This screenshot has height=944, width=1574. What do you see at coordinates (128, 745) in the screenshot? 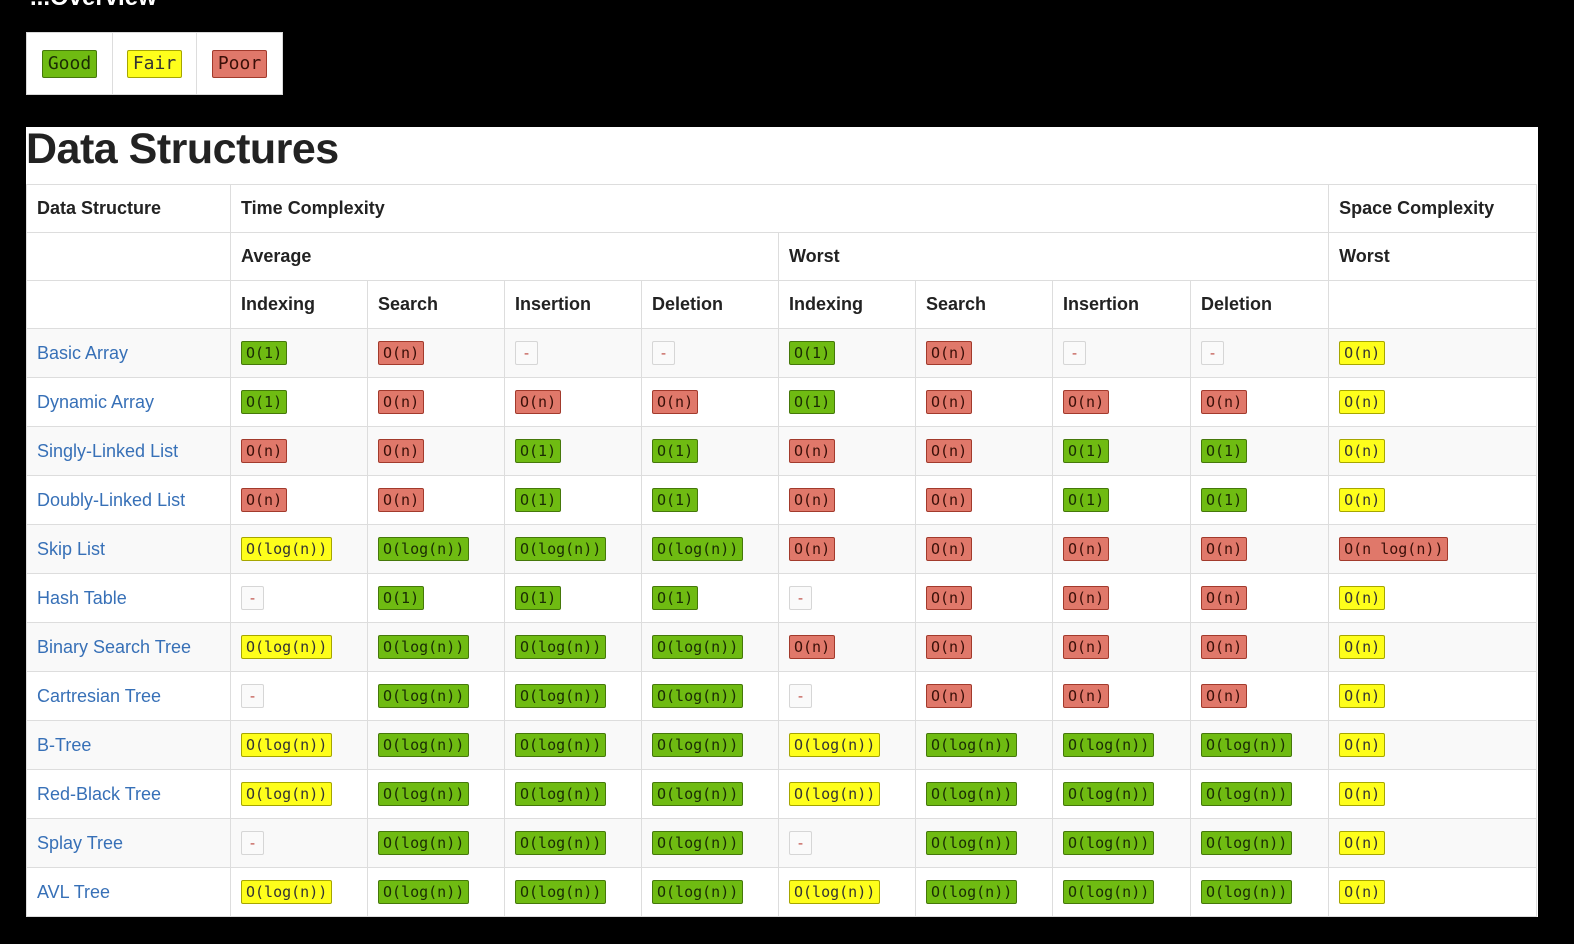
I see `data-structure-cell: B-Tree` at bounding box center [128, 745].